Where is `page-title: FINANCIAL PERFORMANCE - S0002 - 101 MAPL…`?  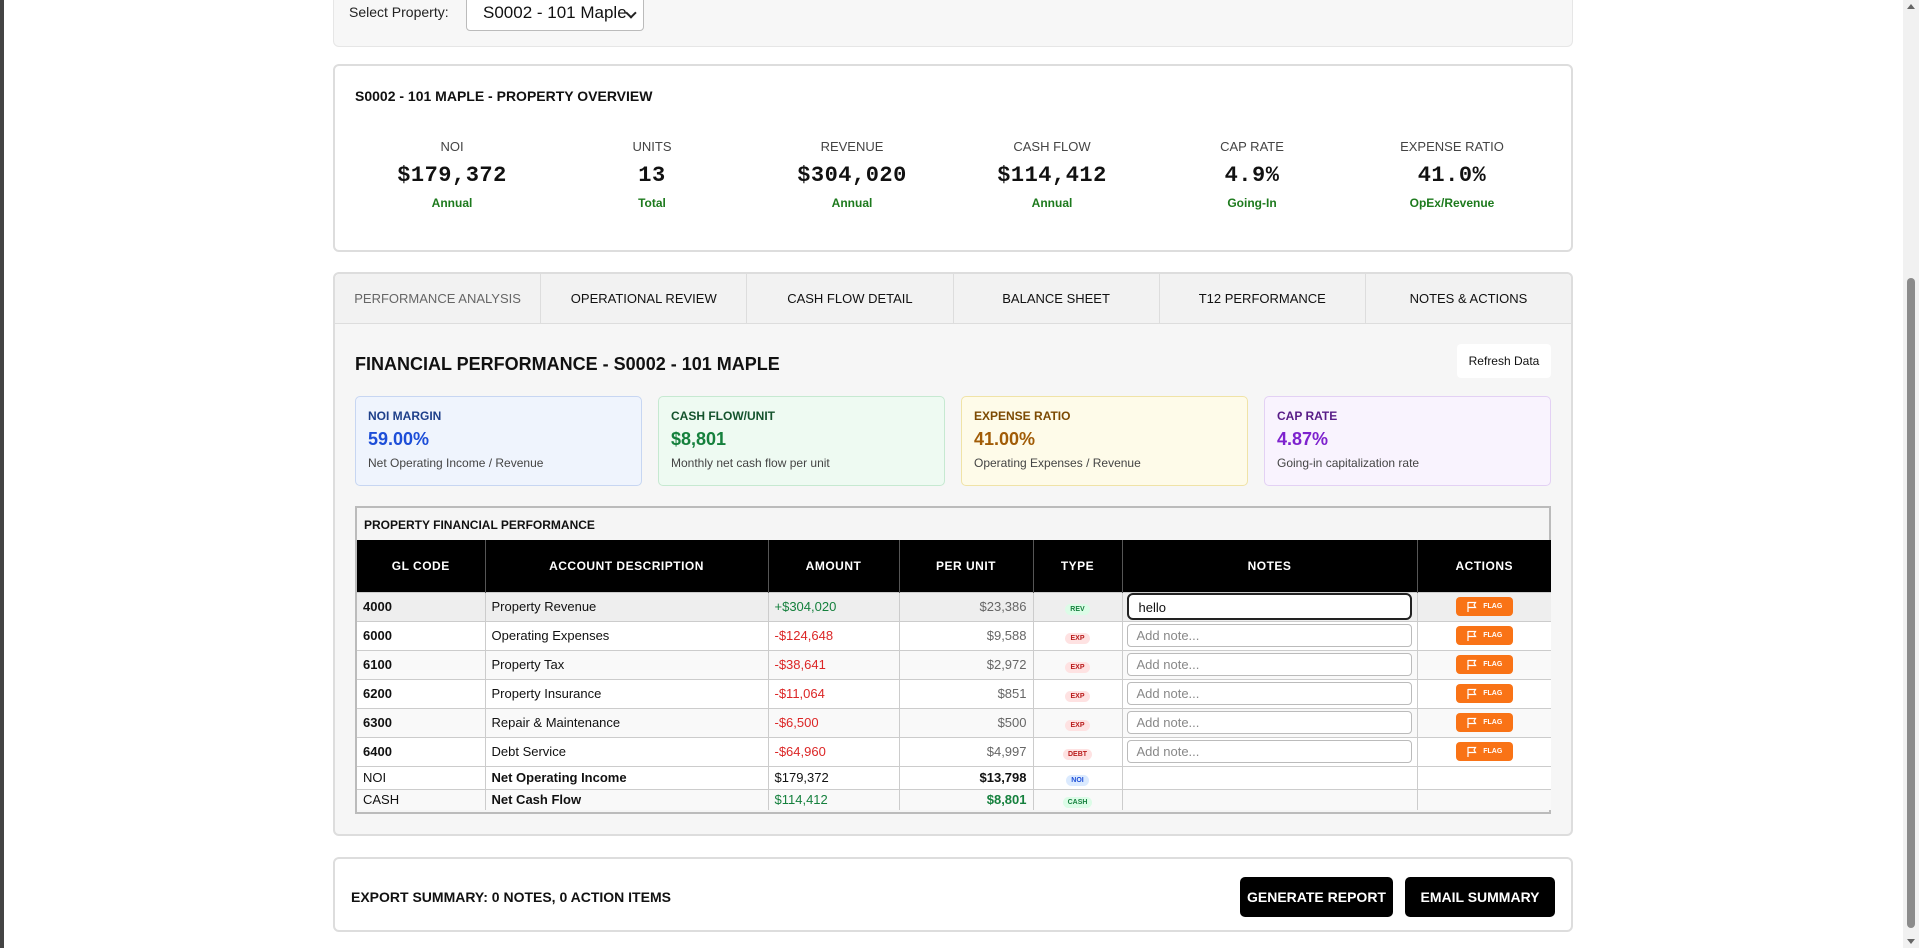
page-title: FINANCIAL PERFORMANCE - S0002 - 101 MAPL… is located at coordinates (567, 364).